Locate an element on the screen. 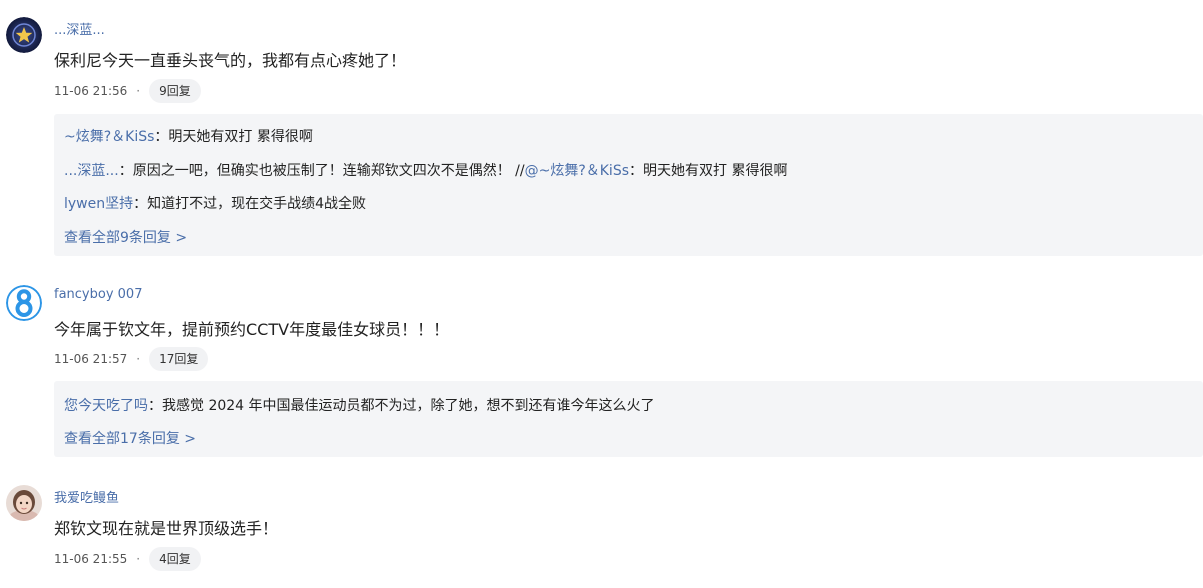 The width and height of the screenshot is (1203, 588). reply-username: lywen坚持 is located at coordinates (98, 204).